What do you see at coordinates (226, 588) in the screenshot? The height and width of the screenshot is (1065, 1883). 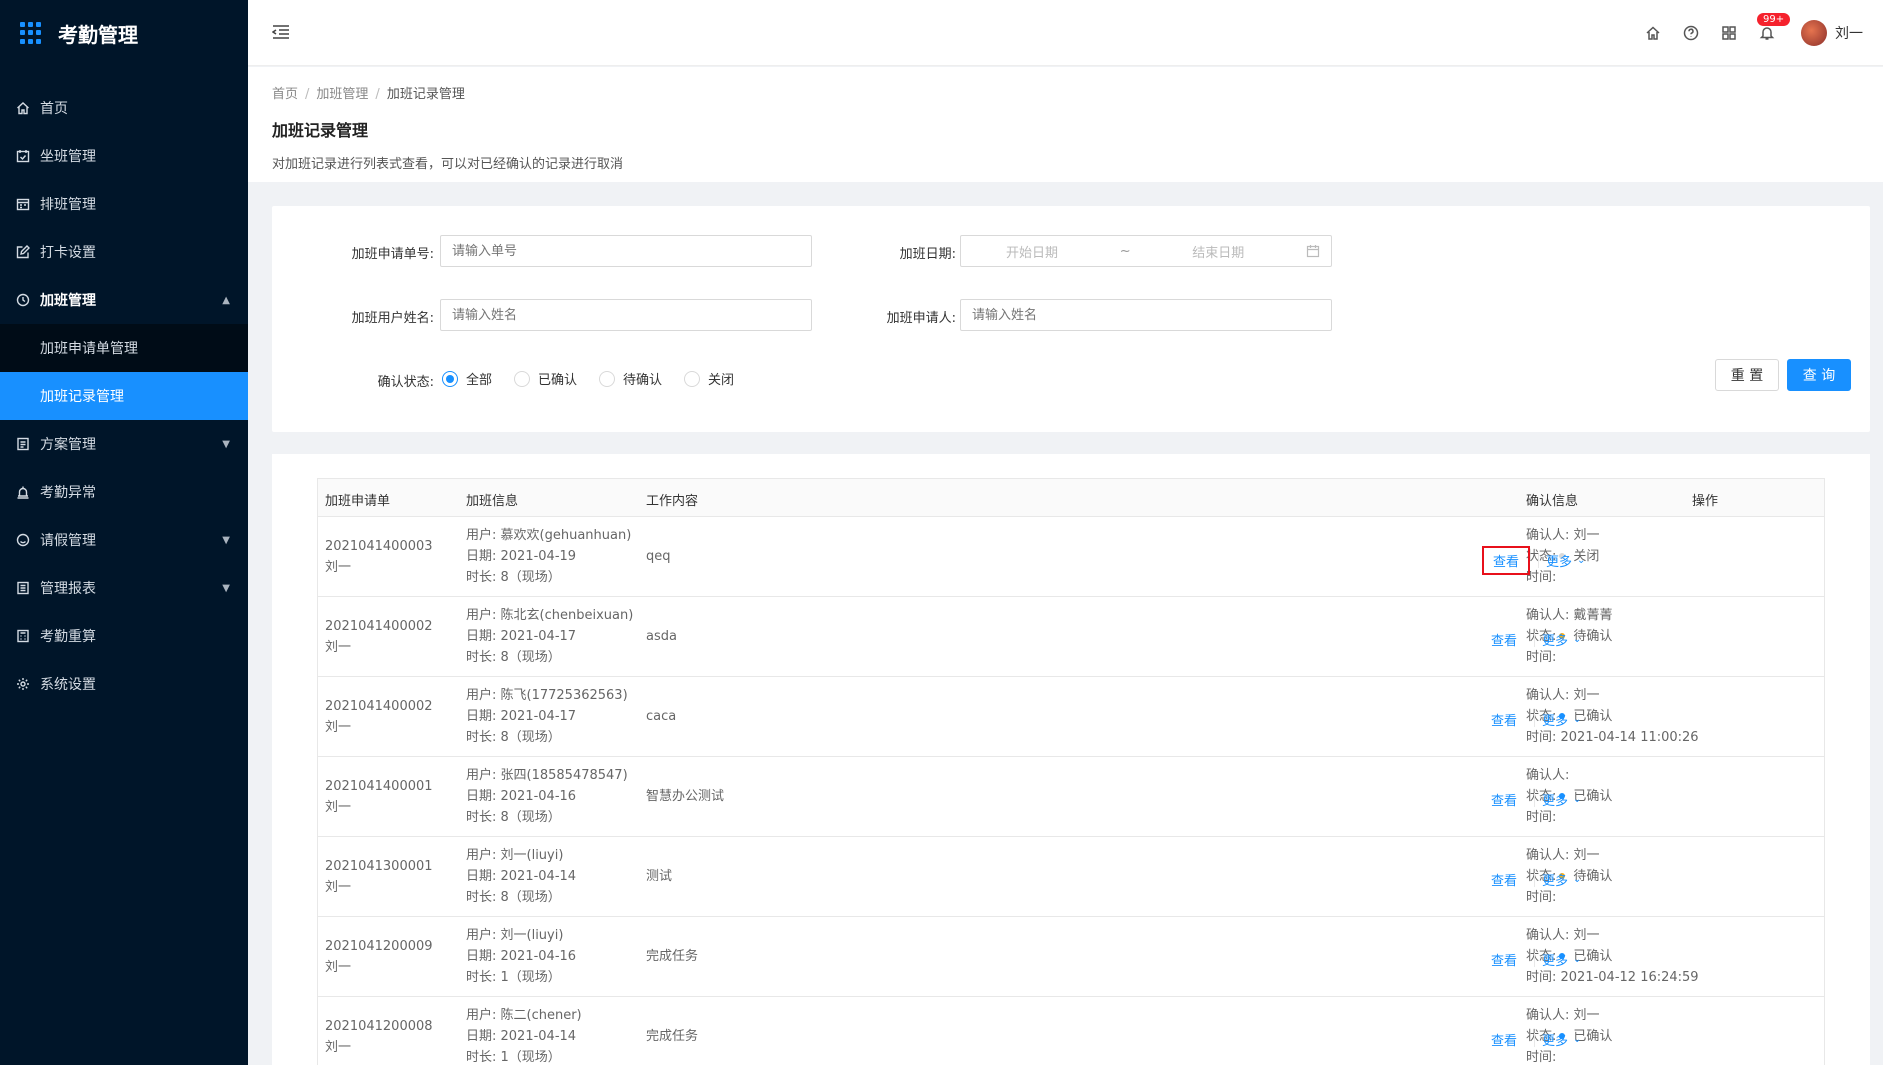 I see `chevron-down-icon: ▼` at bounding box center [226, 588].